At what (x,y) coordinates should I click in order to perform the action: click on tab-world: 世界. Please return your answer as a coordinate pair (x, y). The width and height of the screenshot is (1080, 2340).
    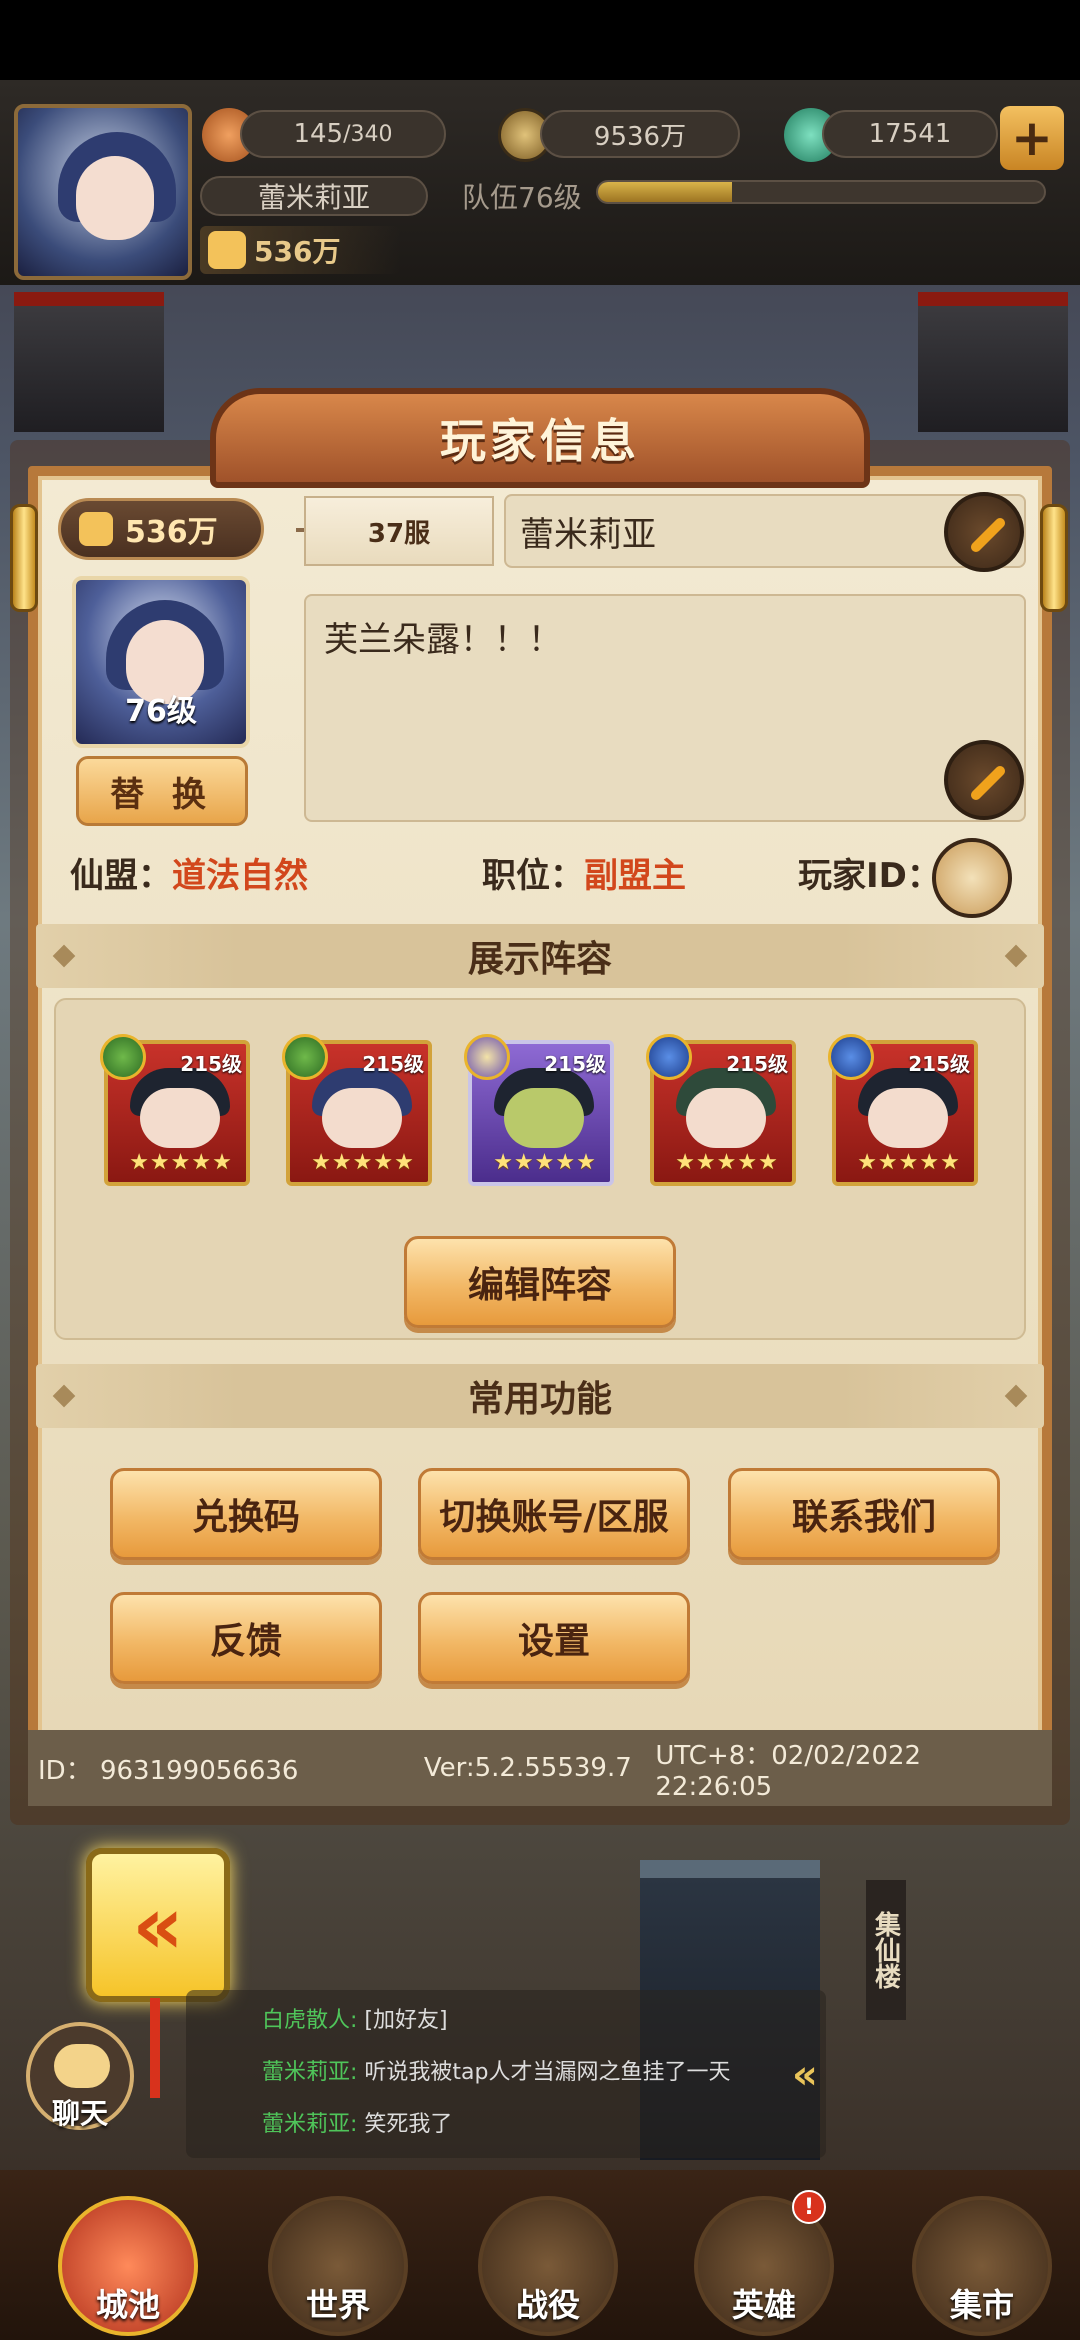
    Looking at the image, I should click on (338, 2266).